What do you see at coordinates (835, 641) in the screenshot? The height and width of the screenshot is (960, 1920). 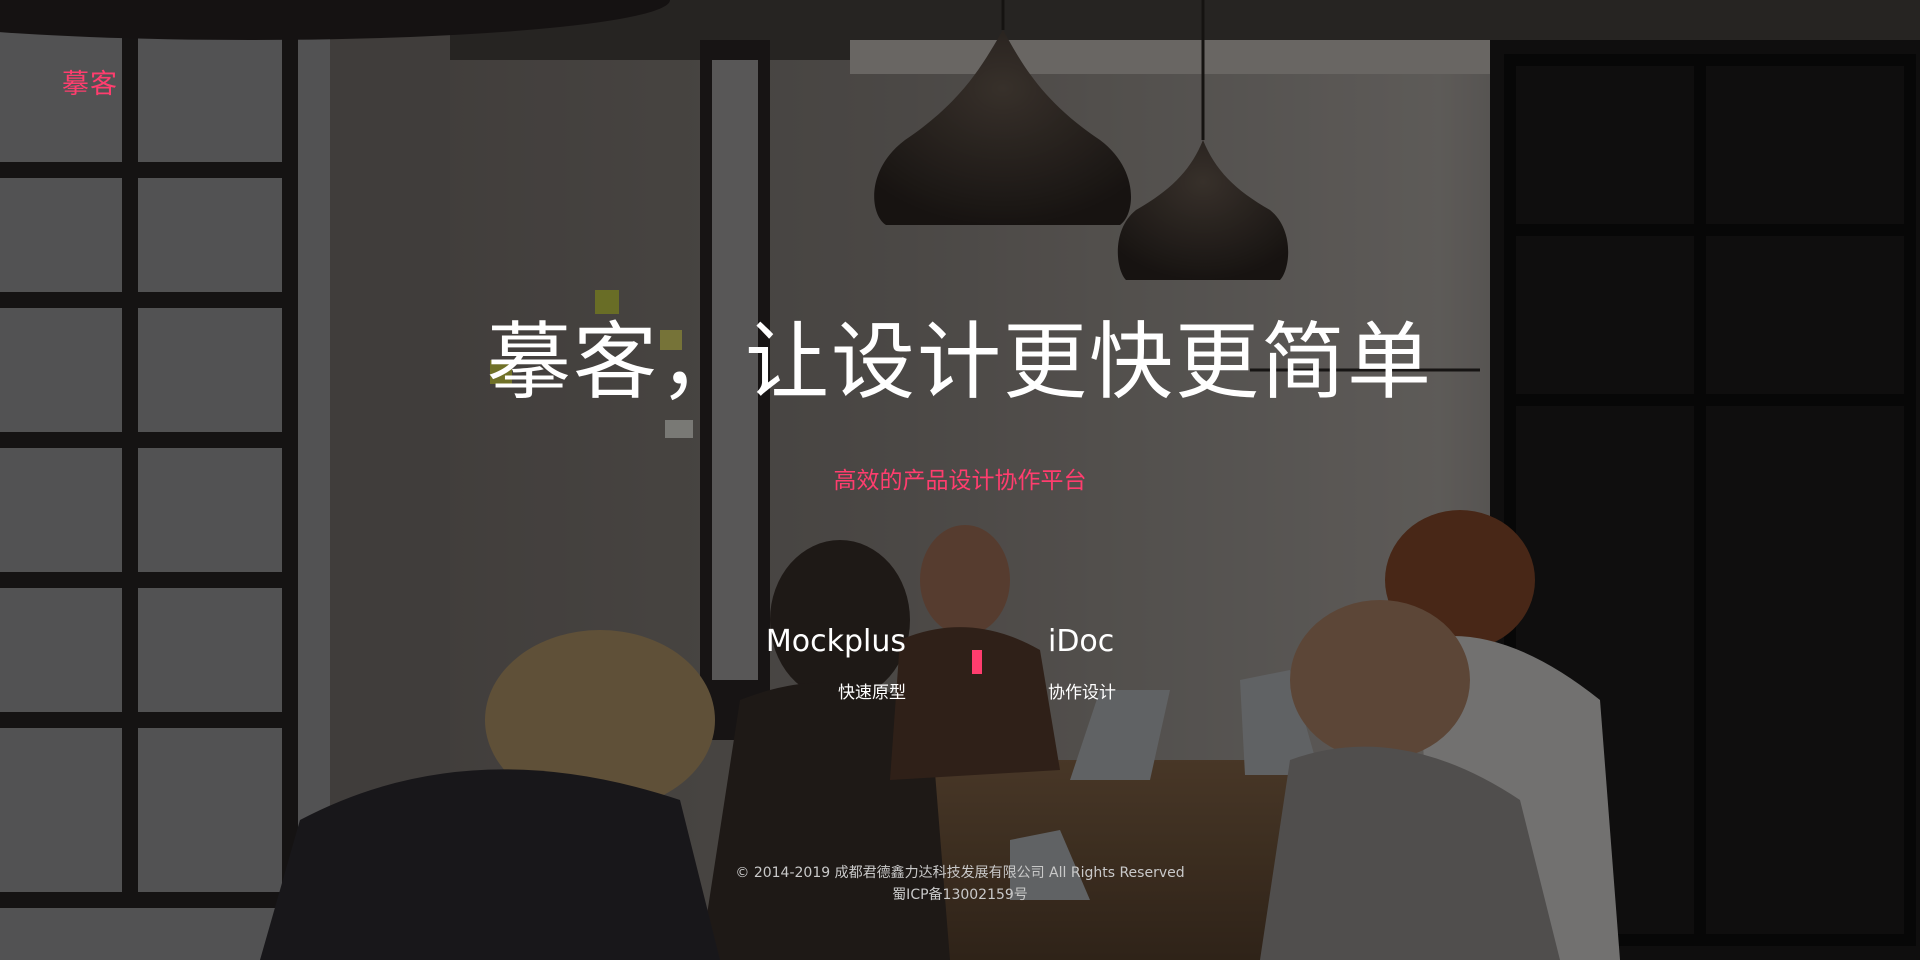 I see `product-name: Mockplus` at bounding box center [835, 641].